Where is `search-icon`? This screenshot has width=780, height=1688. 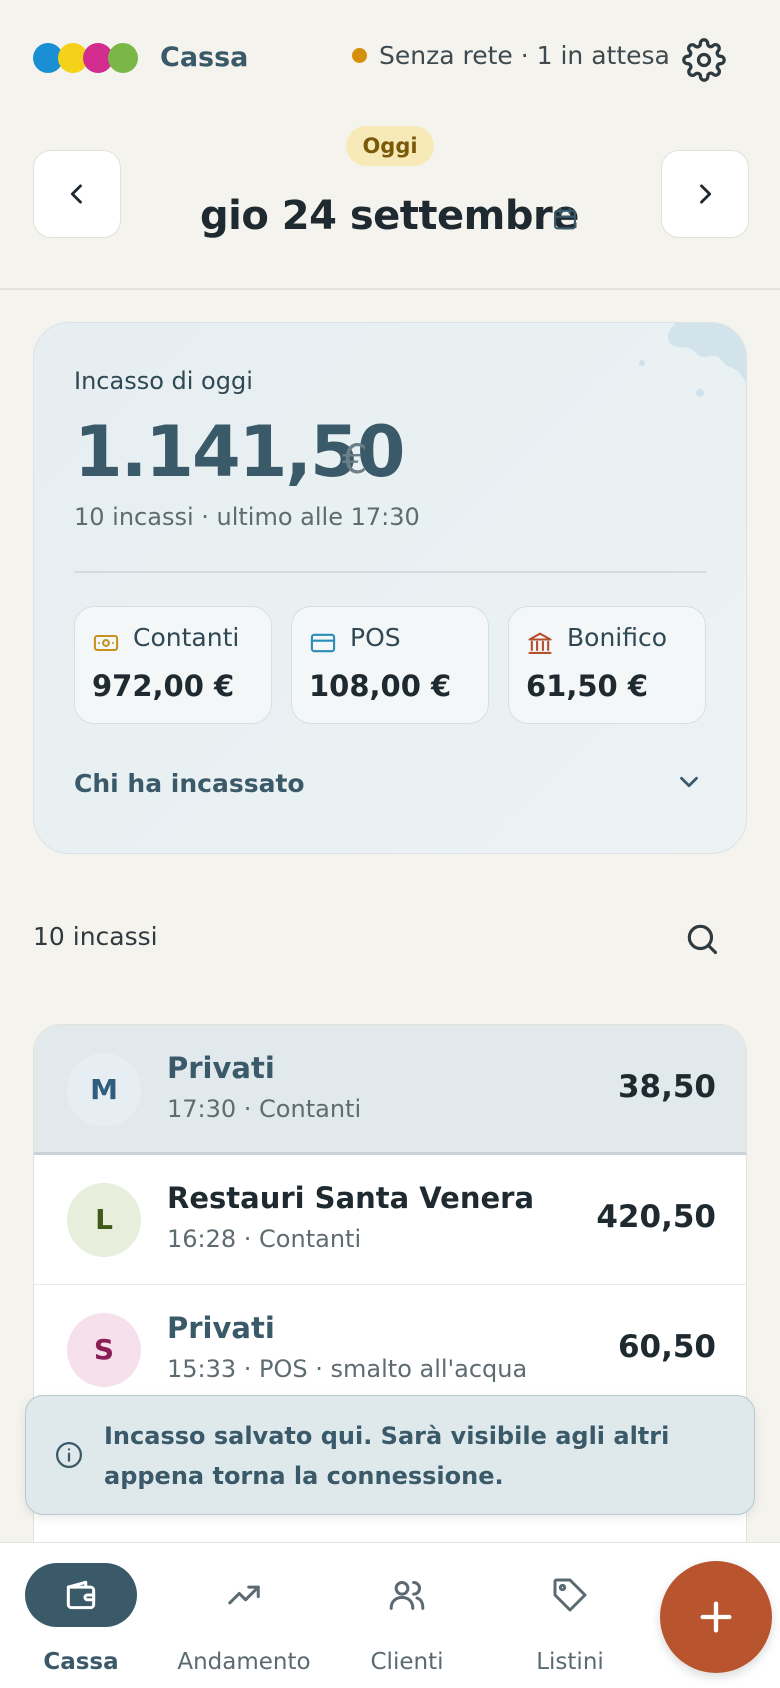 search-icon is located at coordinates (702, 939).